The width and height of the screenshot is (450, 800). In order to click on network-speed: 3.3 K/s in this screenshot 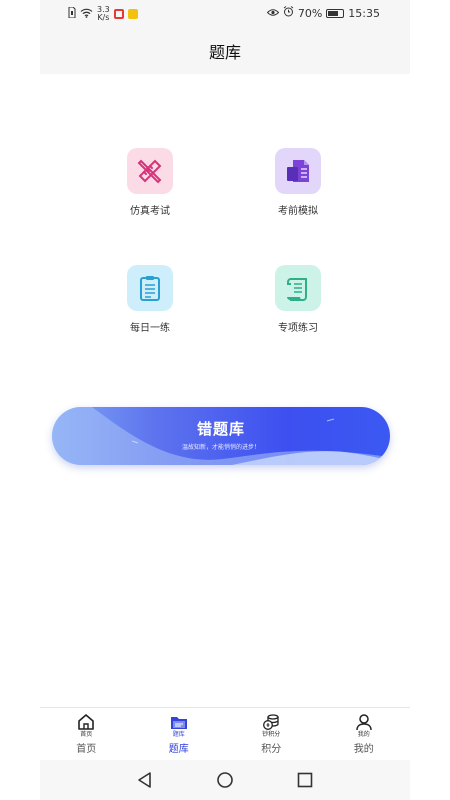, I will do `click(103, 14)`.